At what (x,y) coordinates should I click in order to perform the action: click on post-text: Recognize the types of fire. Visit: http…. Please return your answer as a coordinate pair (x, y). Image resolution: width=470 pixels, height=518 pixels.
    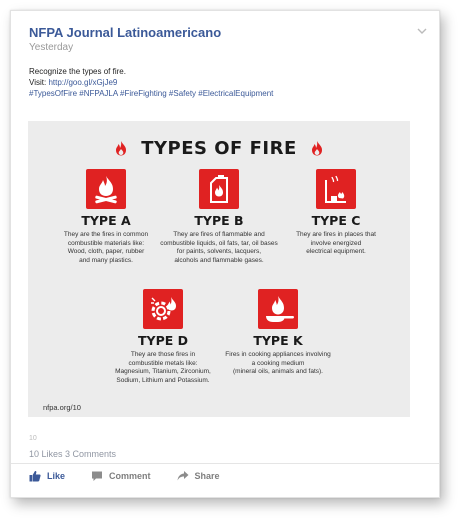
    Looking at the image, I should click on (224, 82).